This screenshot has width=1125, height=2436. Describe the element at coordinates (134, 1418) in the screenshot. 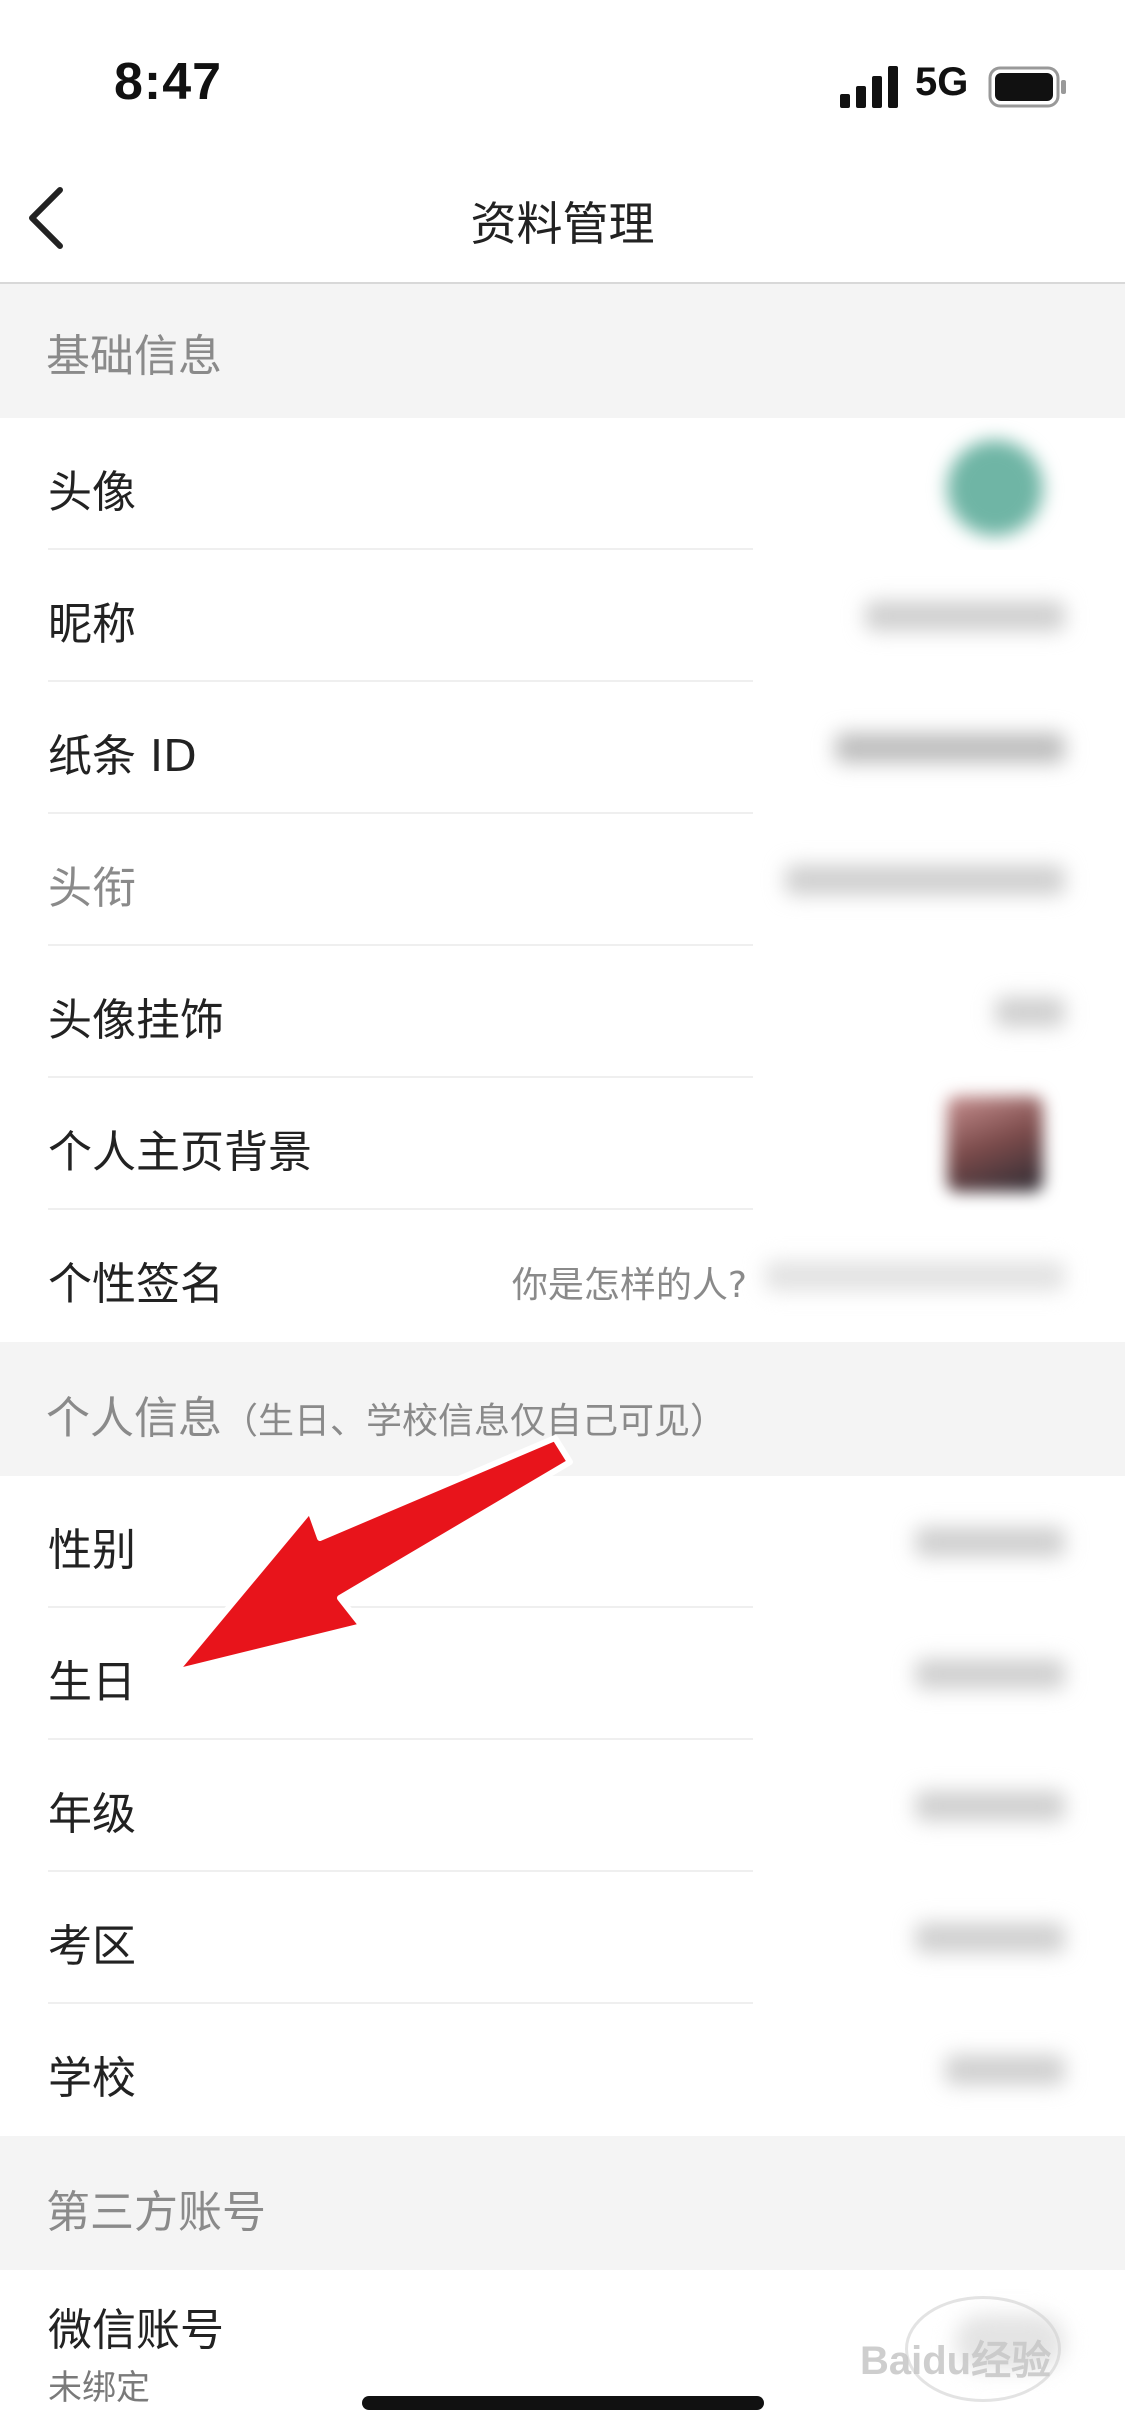

I see `section-title-text: 个人信息` at that location.